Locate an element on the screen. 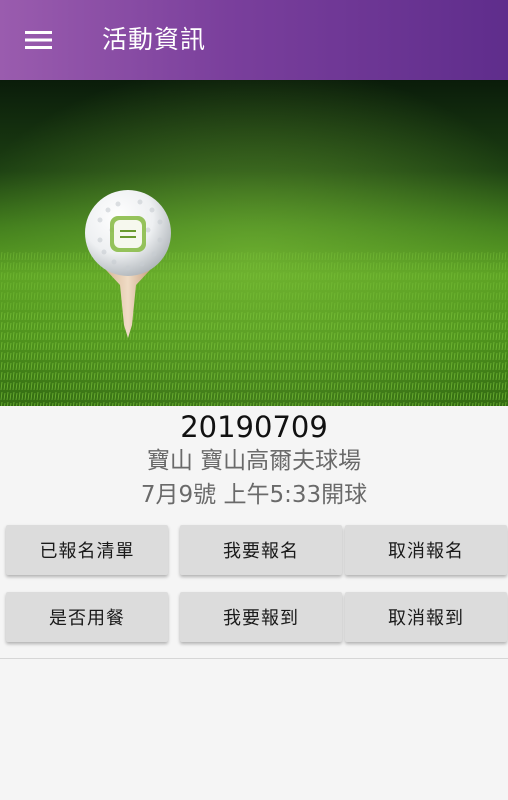  event-info: 20190709 寶山 寶山高爾夫球場 7月9號 上午5:33開球 is located at coordinates (254, 459).